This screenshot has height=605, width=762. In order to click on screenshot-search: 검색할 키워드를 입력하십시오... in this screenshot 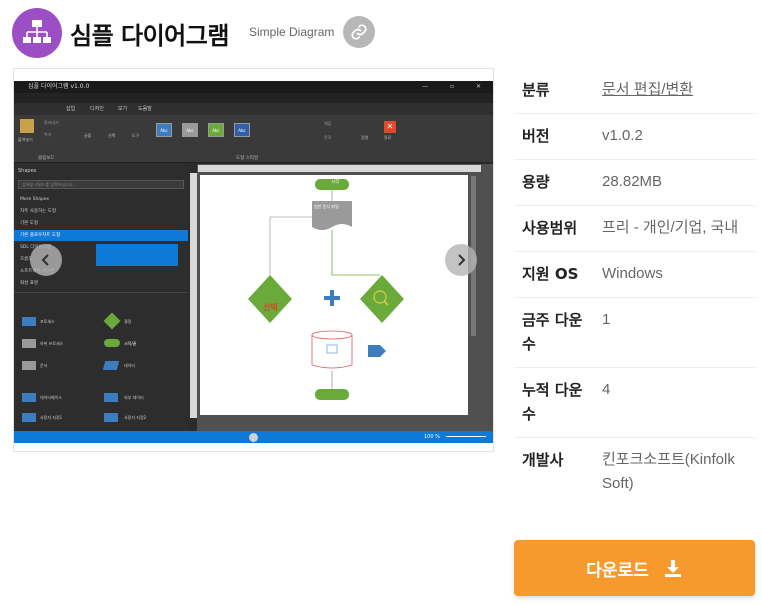, I will do `click(101, 184)`.